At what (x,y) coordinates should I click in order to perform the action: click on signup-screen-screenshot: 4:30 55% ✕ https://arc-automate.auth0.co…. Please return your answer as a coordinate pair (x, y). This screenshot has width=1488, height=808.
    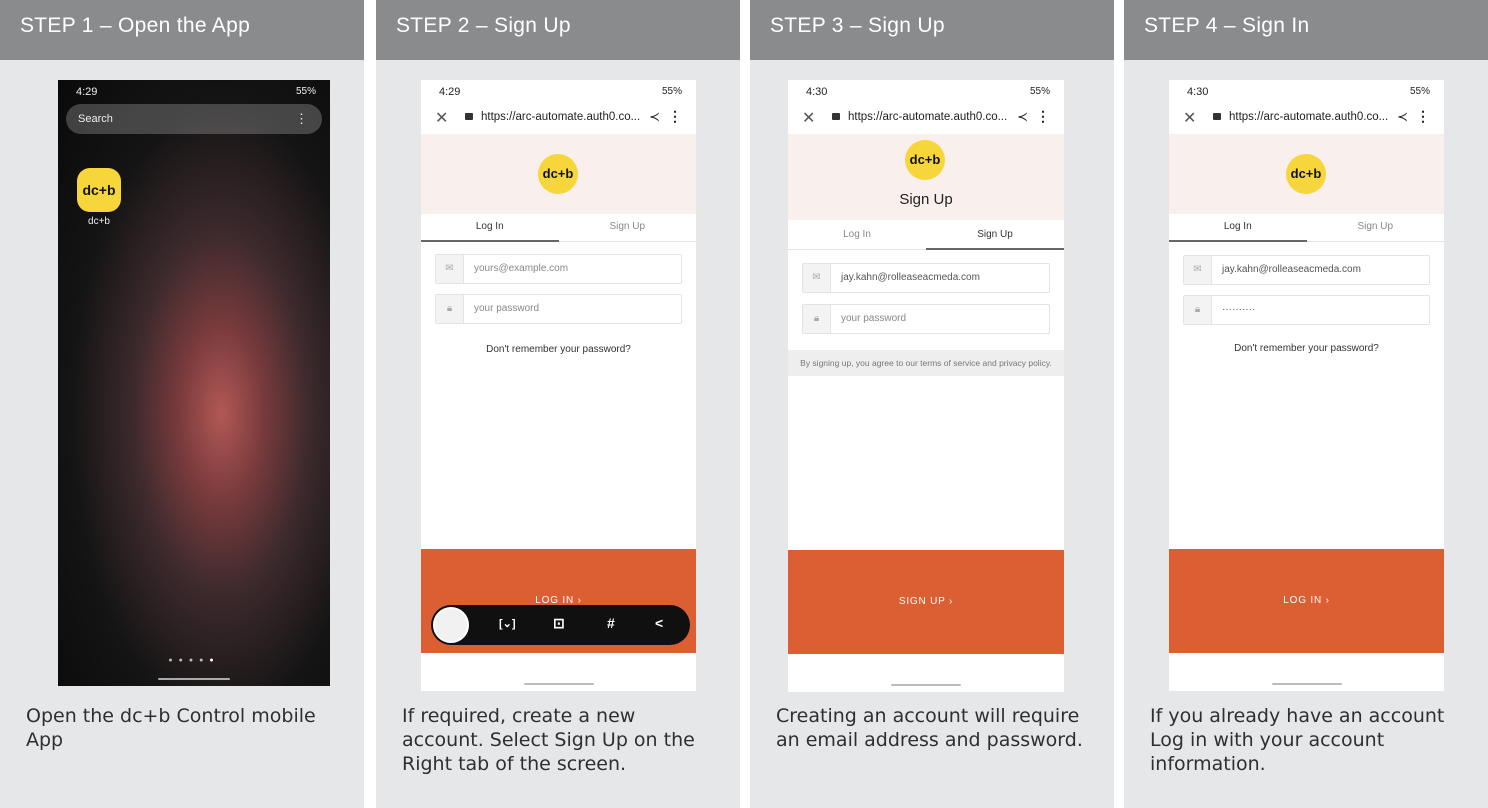
    Looking at the image, I should click on (926, 386).